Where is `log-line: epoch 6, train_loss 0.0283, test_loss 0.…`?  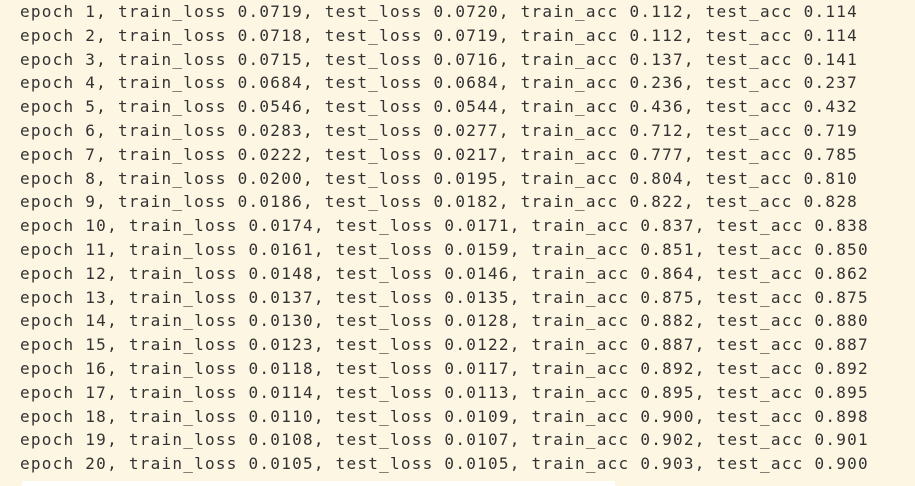 log-line: epoch 6, train_loss 0.0283, test_loss 0.… is located at coordinates (439, 130).